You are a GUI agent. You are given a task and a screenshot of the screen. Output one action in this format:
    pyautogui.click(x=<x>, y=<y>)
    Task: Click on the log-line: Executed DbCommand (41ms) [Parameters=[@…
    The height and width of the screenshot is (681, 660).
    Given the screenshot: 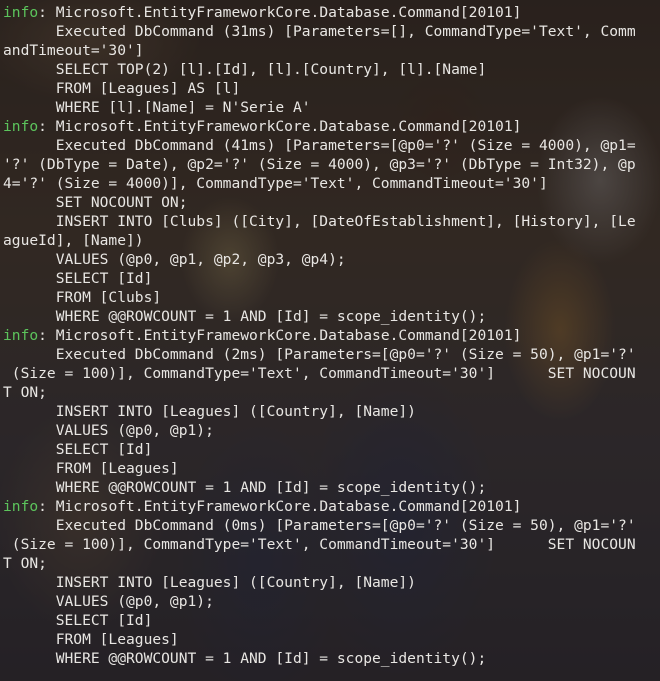 What is the action you would take?
    pyautogui.click(x=330, y=145)
    